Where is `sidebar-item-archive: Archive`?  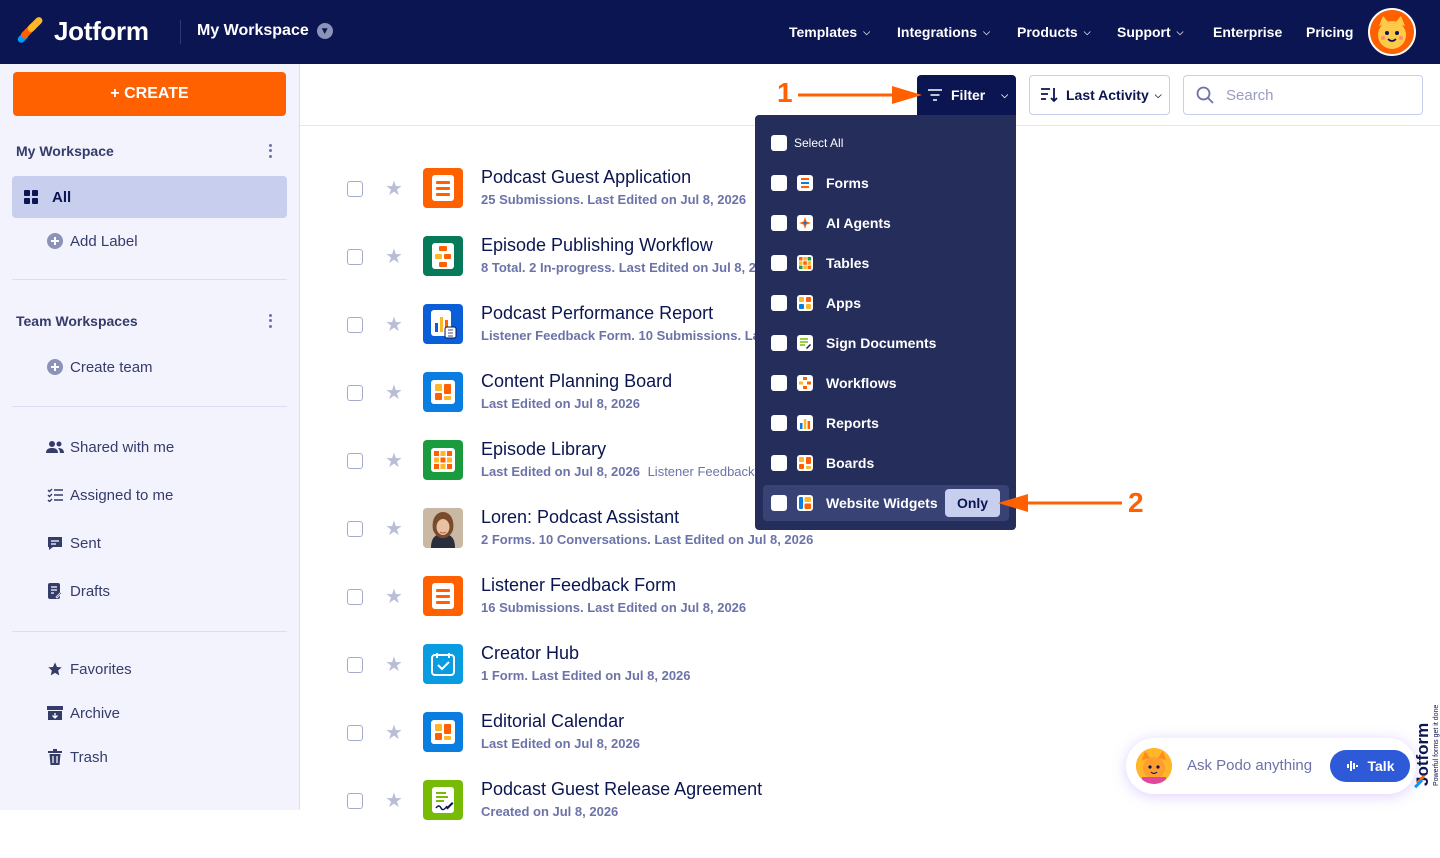
sidebar-item-archive: Archive is located at coordinates (149, 713).